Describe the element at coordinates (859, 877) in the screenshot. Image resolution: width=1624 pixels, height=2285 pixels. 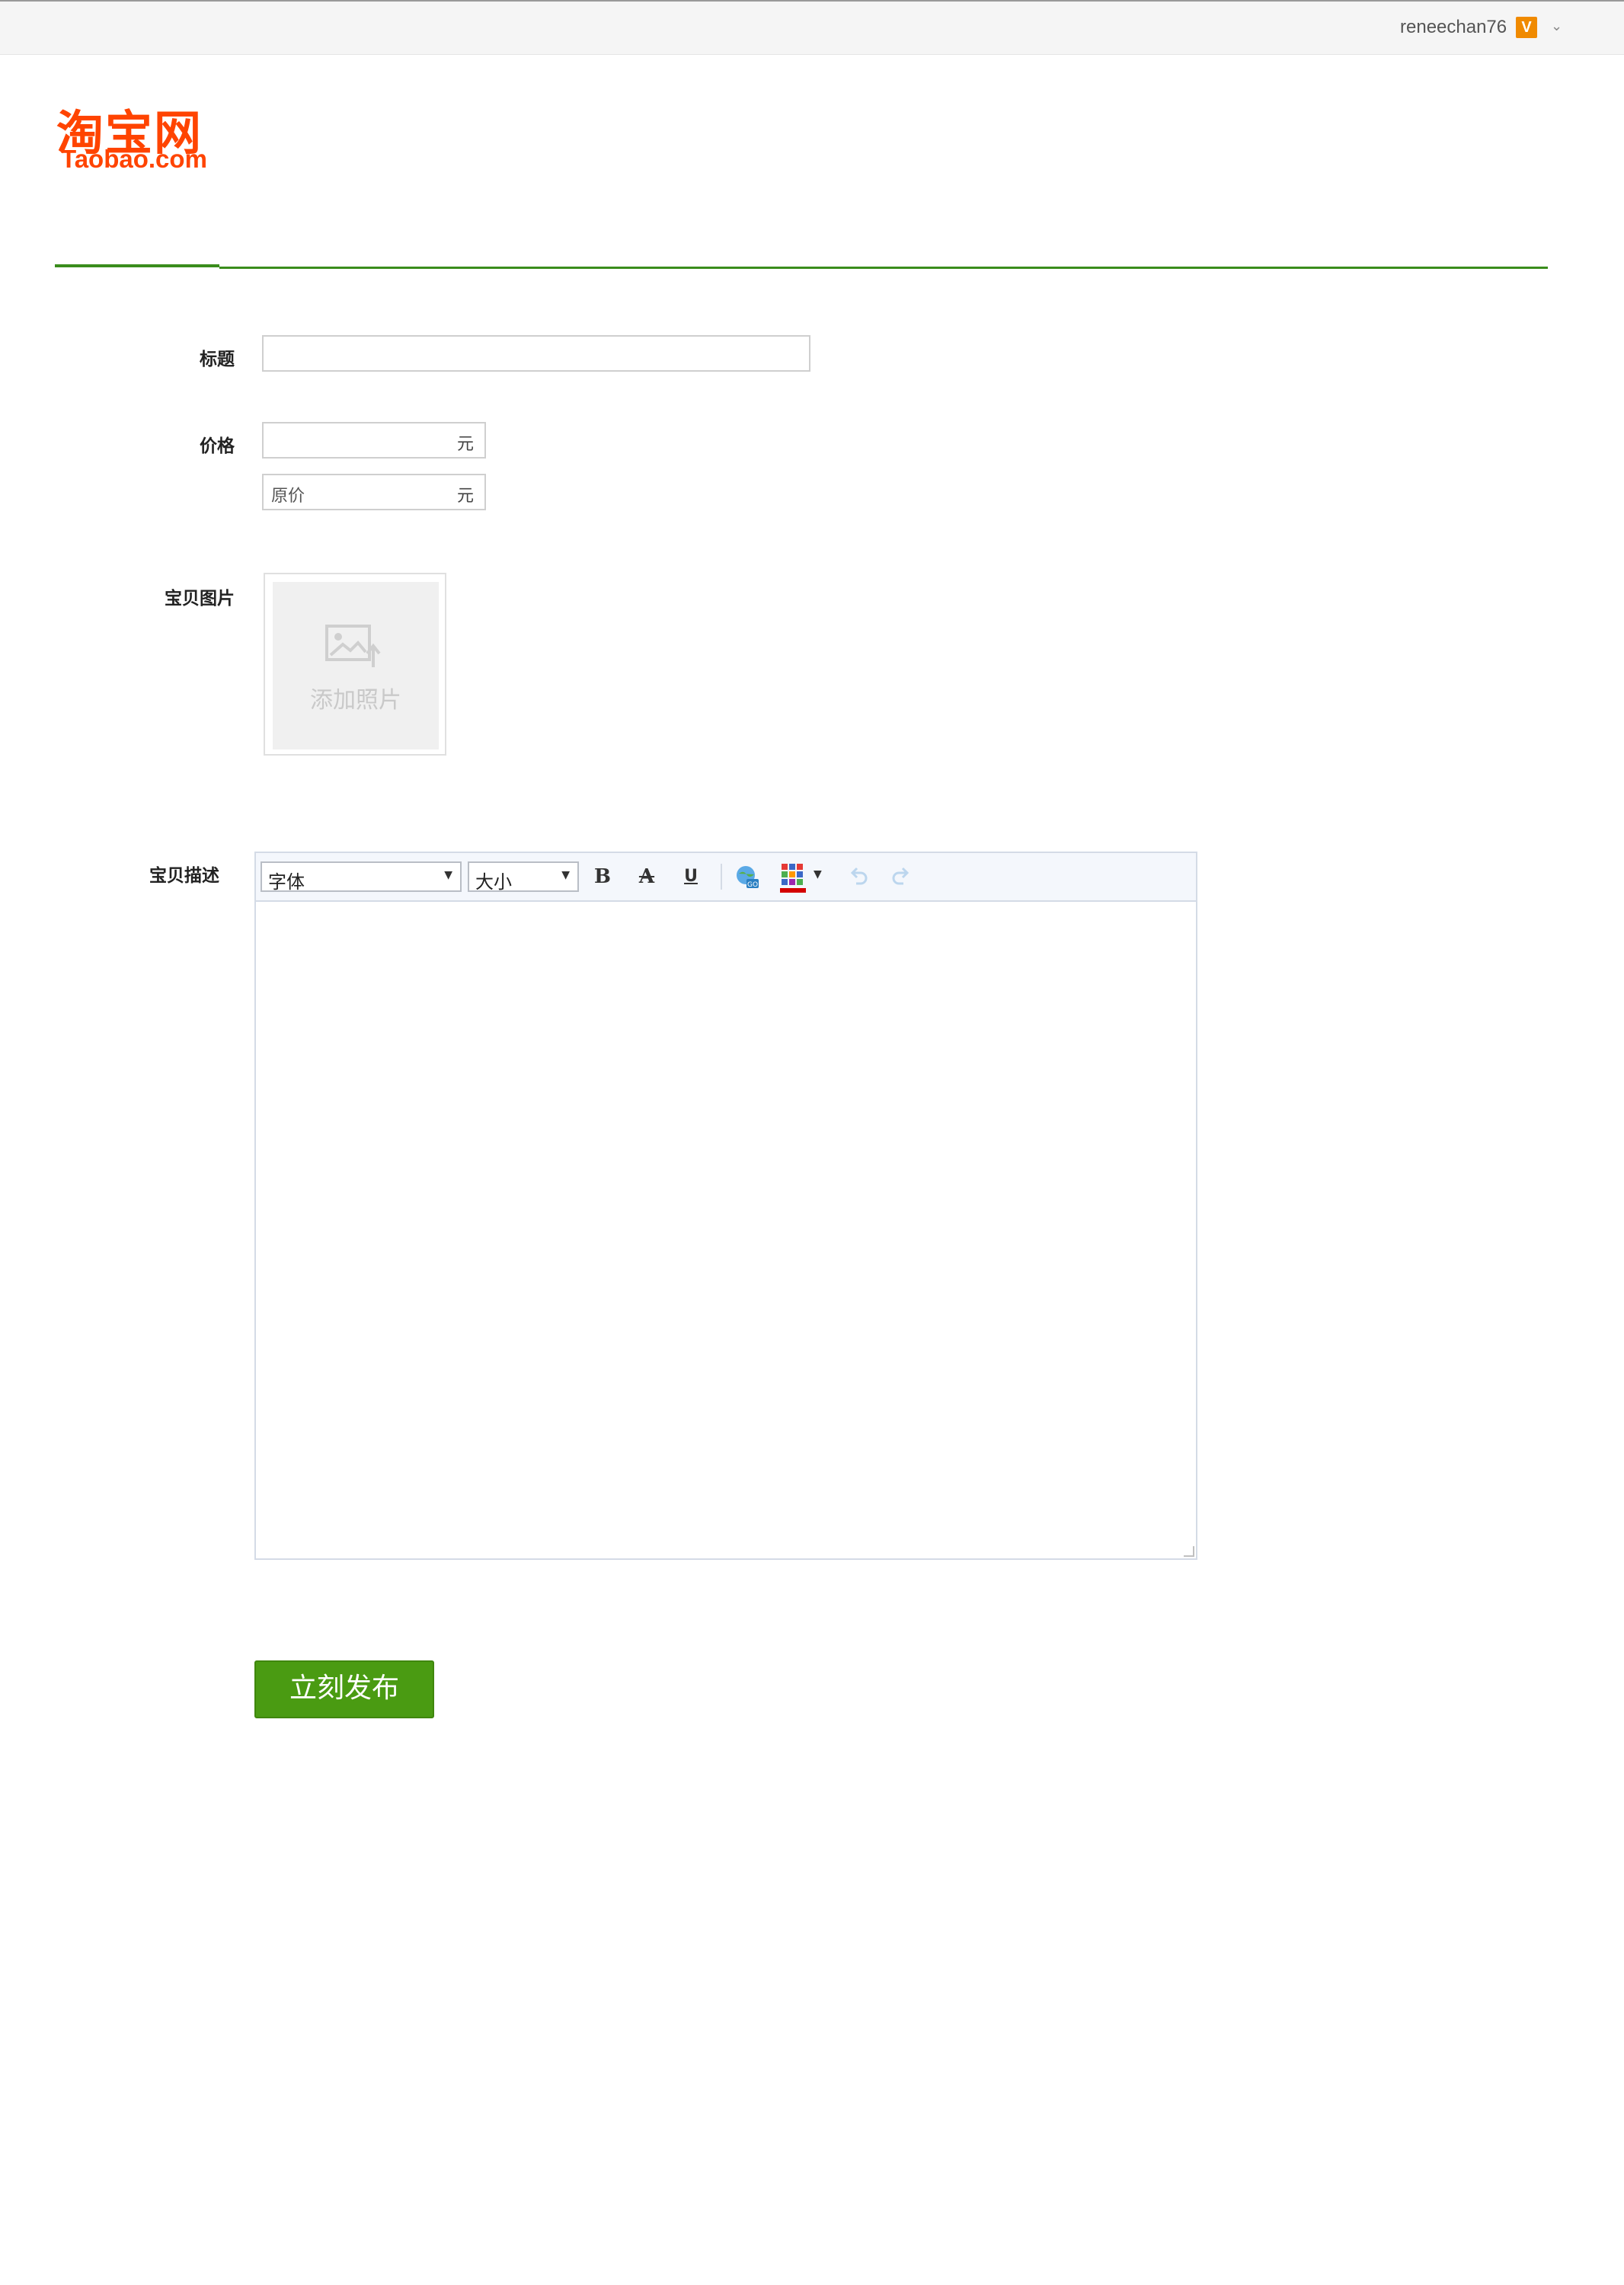
I see `undo-icon` at that location.